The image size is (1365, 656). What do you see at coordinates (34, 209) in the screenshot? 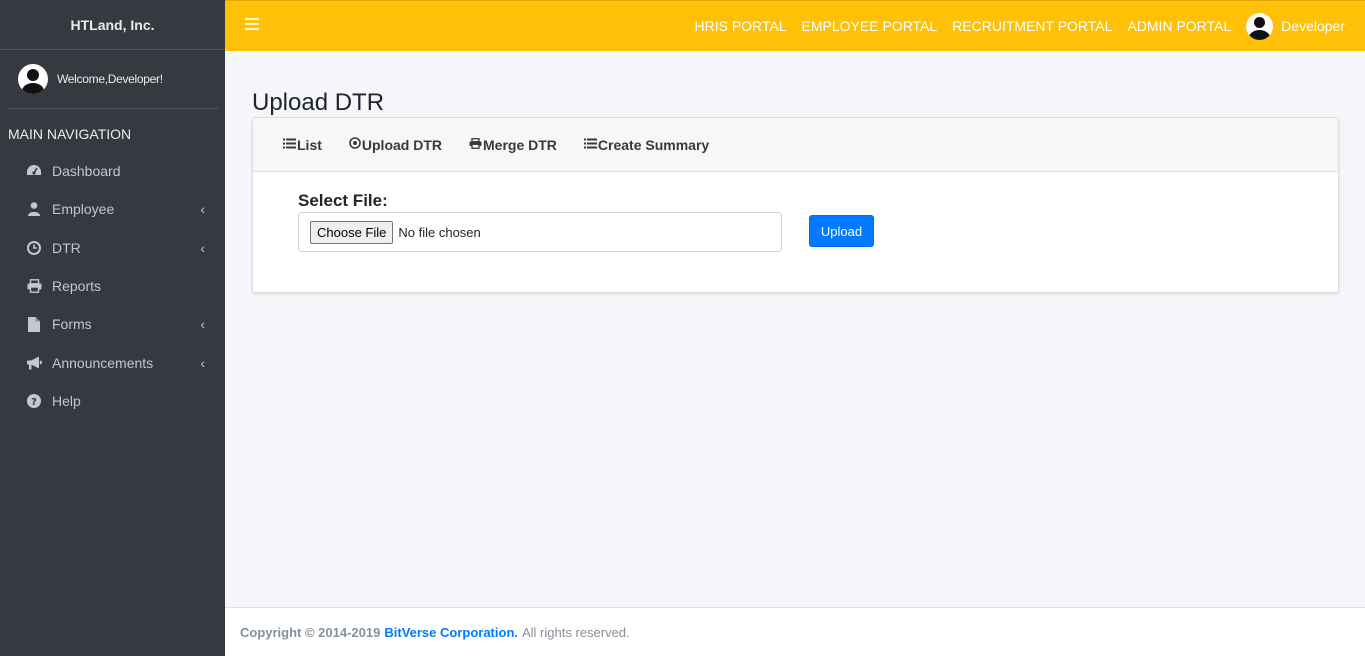
I see `user-icon` at bounding box center [34, 209].